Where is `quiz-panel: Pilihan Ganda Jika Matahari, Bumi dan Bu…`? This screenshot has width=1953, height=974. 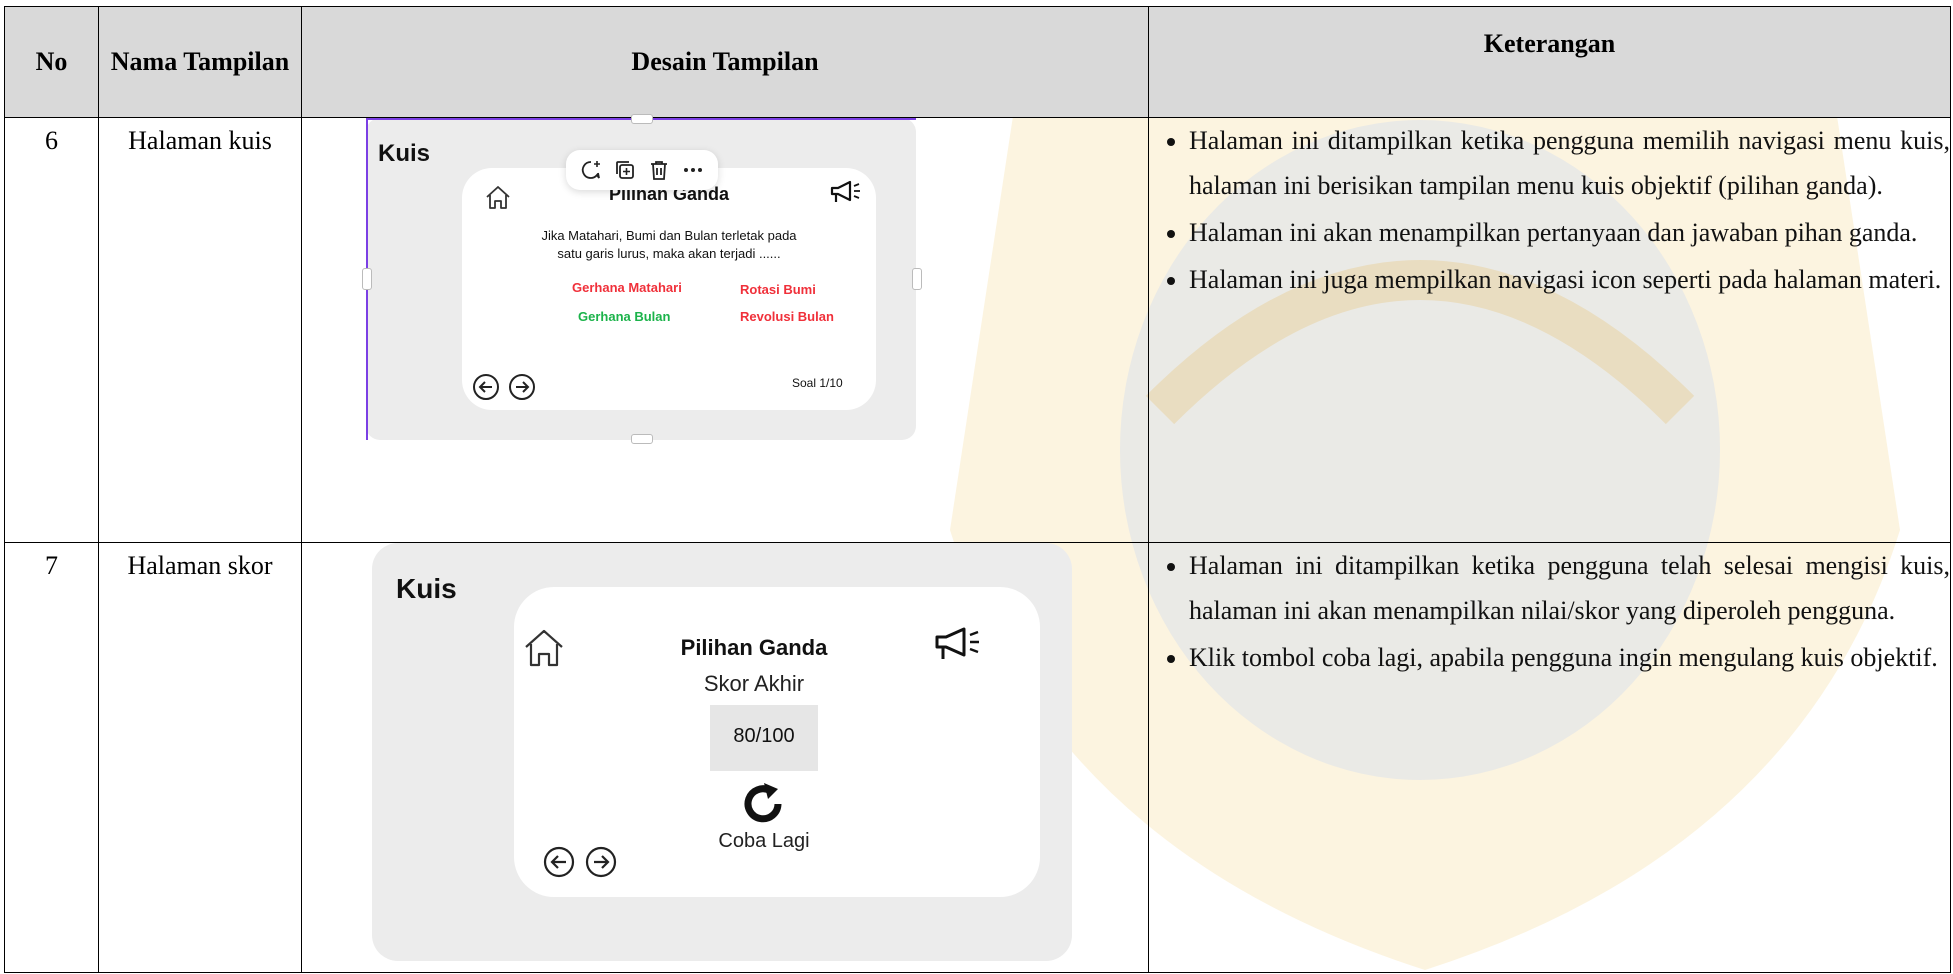 quiz-panel: Pilihan Ganda Jika Matahari, Bumi dan Bu… is located at coordinates (669, 289).